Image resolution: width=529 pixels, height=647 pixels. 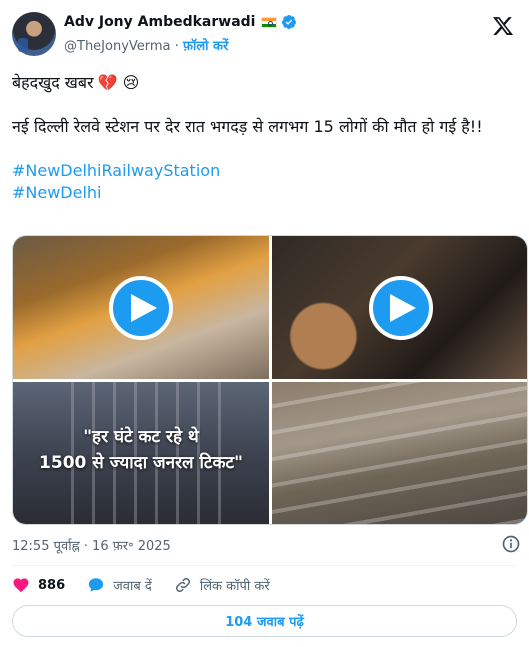 I want to click on link-icon, so click(x=182, y=585).